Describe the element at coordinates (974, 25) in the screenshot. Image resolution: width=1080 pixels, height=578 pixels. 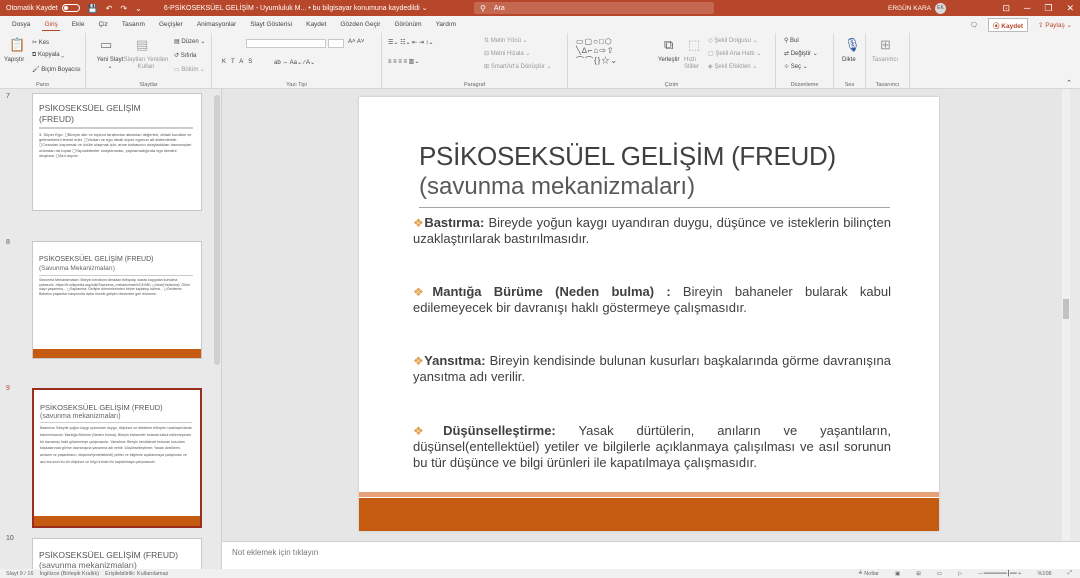
I see `comment-icon: 🗨` at that location.